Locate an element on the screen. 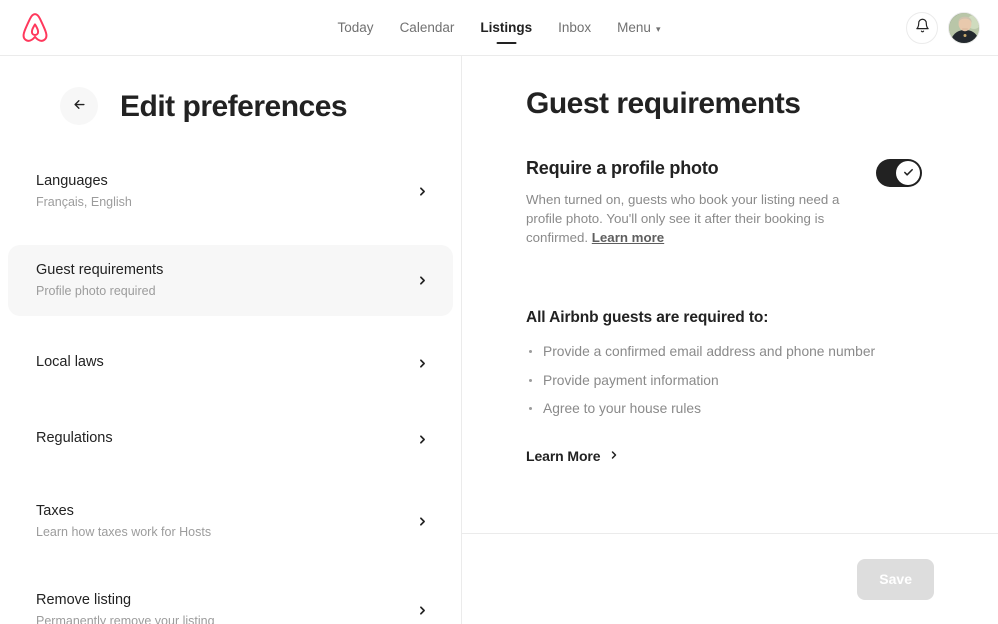 The image size is (998, 624). nav-label: Listings is located at coordinates (506, 28).